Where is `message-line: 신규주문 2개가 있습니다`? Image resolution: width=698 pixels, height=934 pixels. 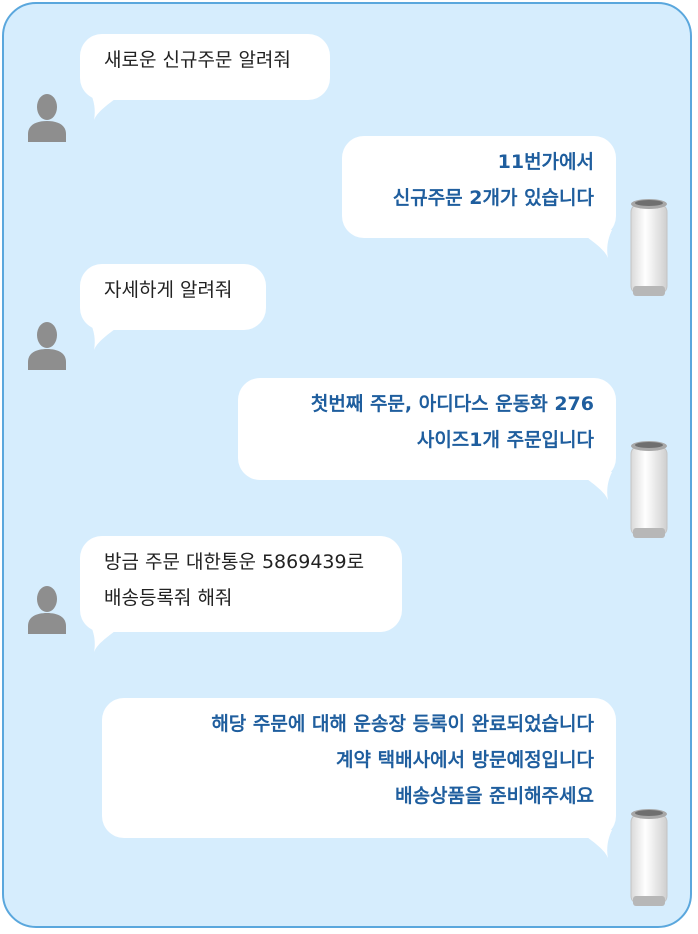 message-line: 신규주문 2개가 있습니다 is located at coordinates (493, 198).